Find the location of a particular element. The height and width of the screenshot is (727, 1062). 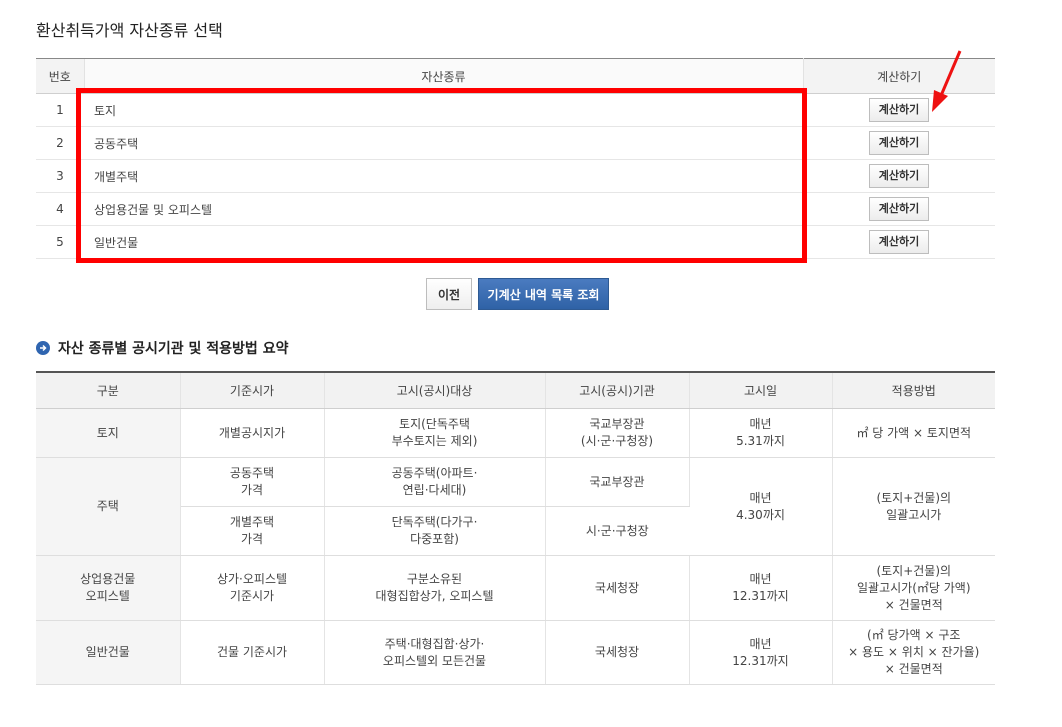

calculate-button-apartment: 계산하기 is located at coordinates (899, 143).